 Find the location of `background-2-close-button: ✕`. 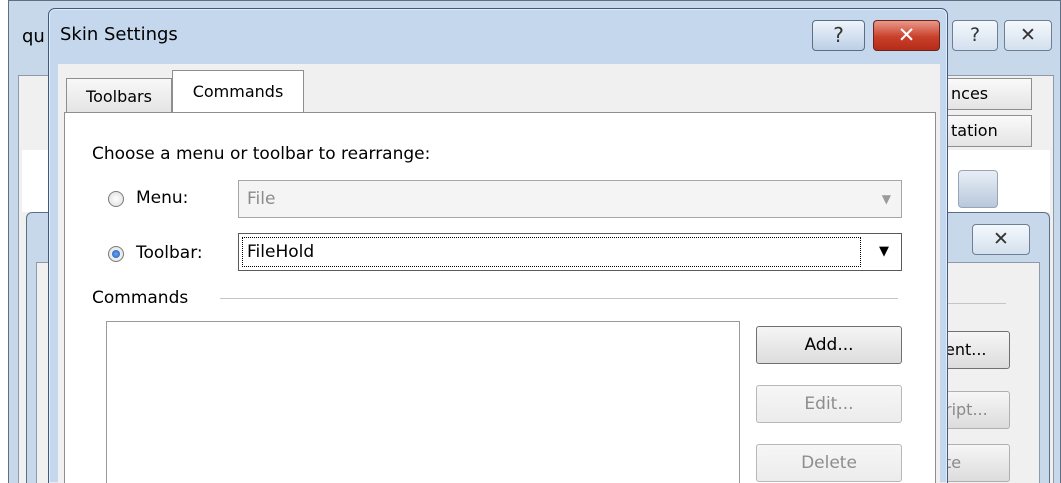

background-2-close-button: ✕ is located at coordinates (1001, 239).